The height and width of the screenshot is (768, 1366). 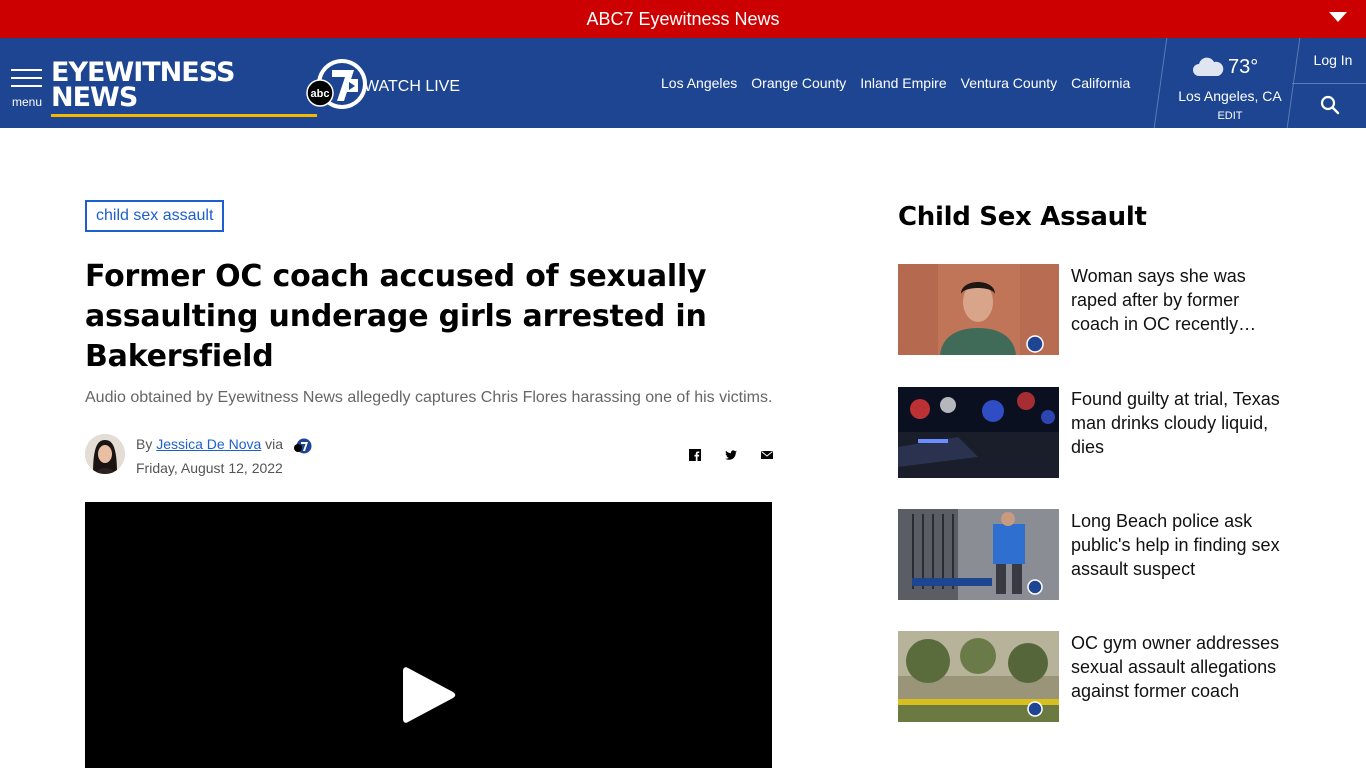 What do you see at coordinates (798, 83) in the screenshot?
I see `nav-link-orange-county: Orange County` at bounding box center [798, 83].